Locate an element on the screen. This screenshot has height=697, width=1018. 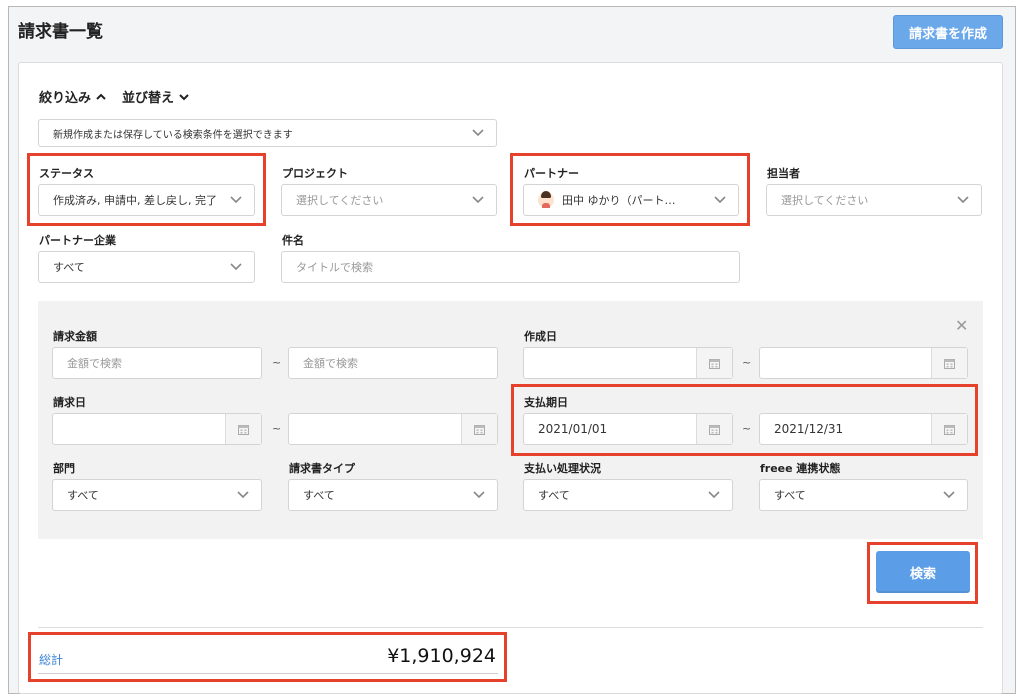
payment-status-value: すべて is located at coordinates (554, 495).